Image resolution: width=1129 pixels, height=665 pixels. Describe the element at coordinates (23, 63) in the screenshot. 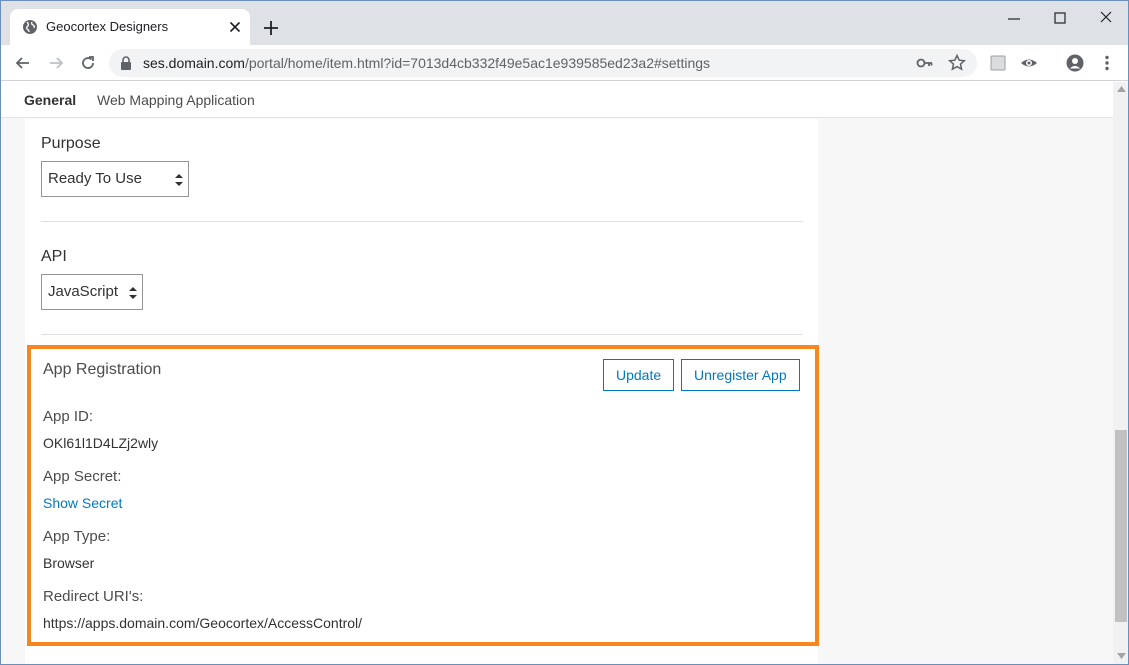

I see `back-icon` at that location.